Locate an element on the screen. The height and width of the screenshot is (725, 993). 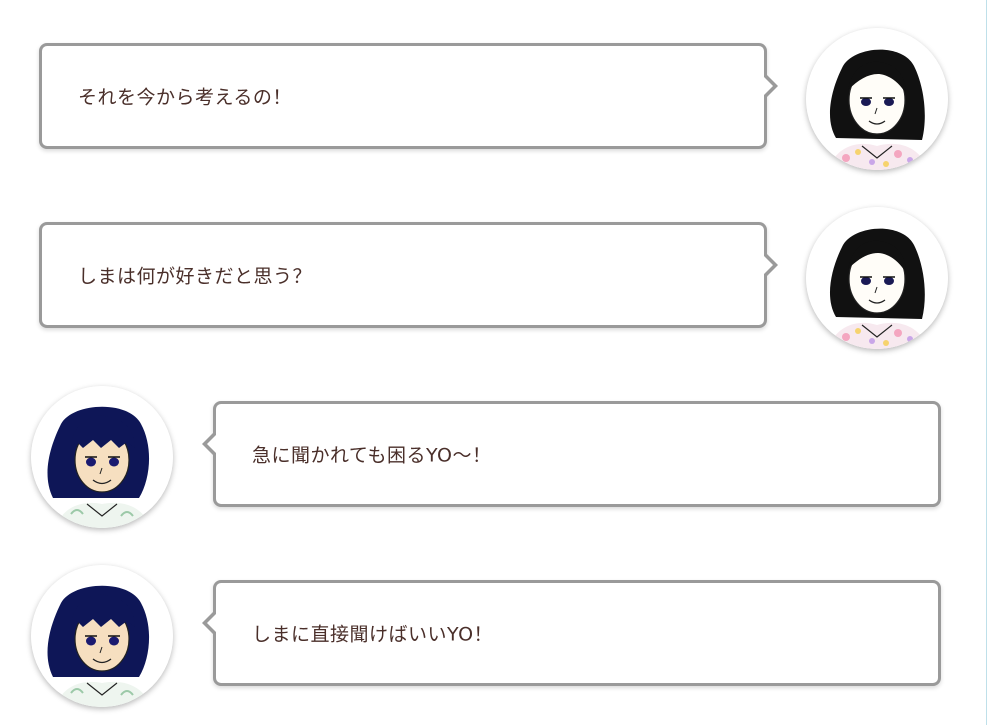
message-text: しまは何が好きだと思う？ is located at coordinates (195, 276).